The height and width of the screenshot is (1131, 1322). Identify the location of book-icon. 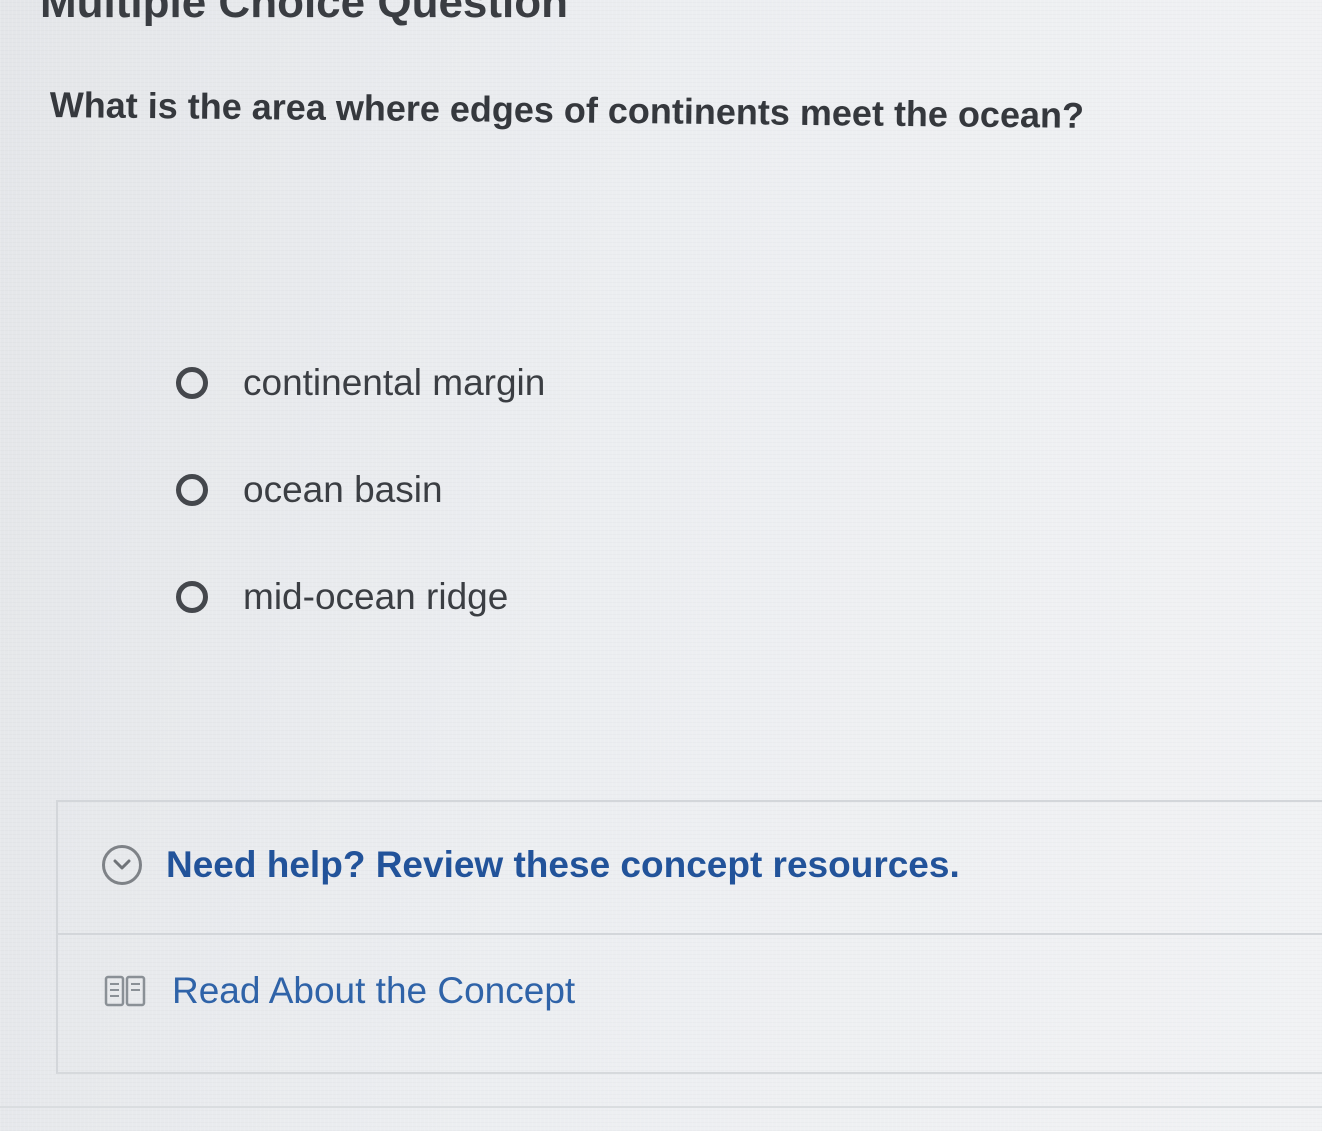
(125, 991).